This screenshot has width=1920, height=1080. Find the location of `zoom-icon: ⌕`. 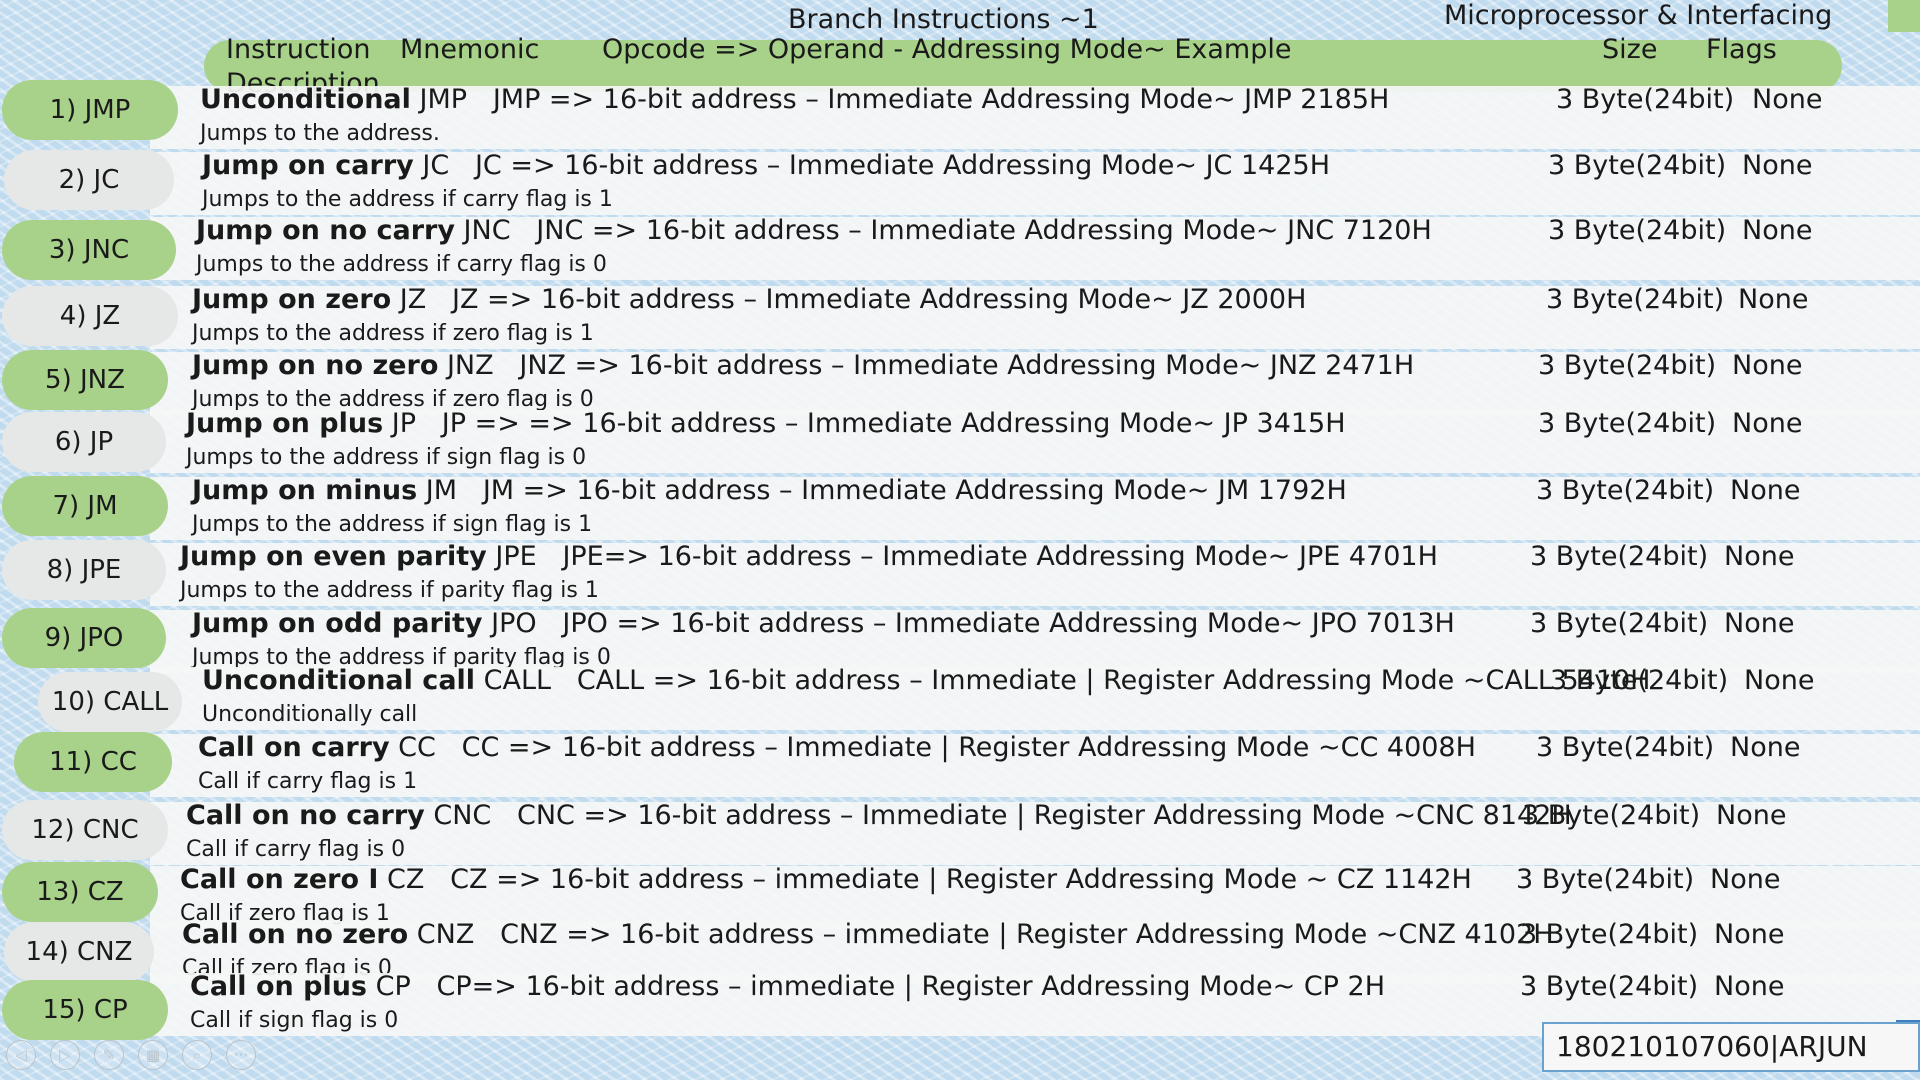

zoom-icon: ⌕ is located at coordinates (197, 1055).